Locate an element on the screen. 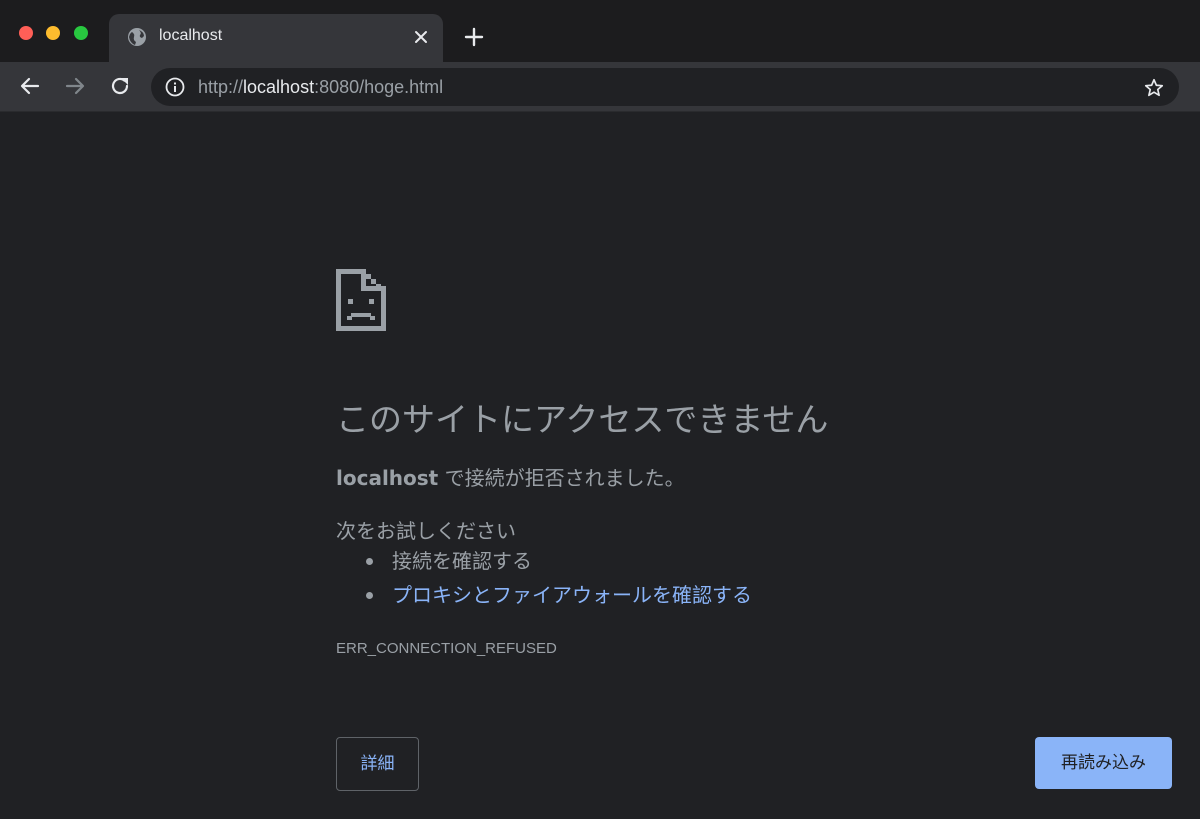  close-icon is located at coordinates (421, 37).